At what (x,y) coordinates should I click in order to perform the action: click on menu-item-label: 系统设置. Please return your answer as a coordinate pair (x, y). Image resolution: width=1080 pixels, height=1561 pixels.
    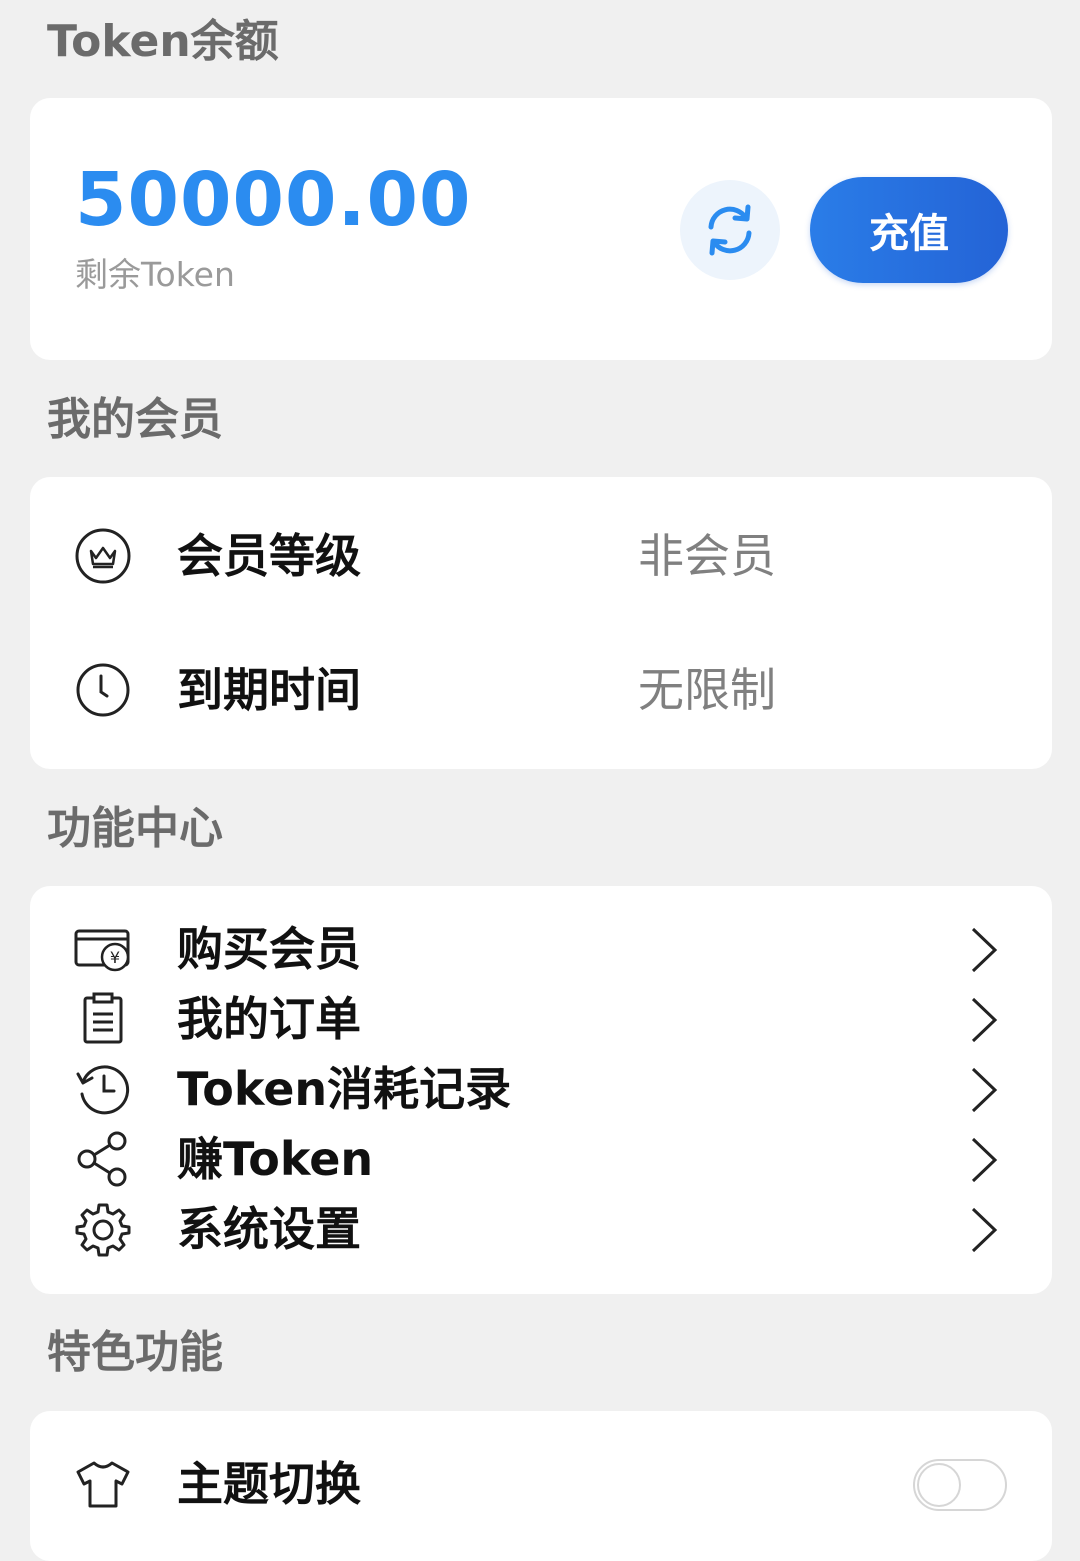
    Looking at the image, I should click on (269, 1229).